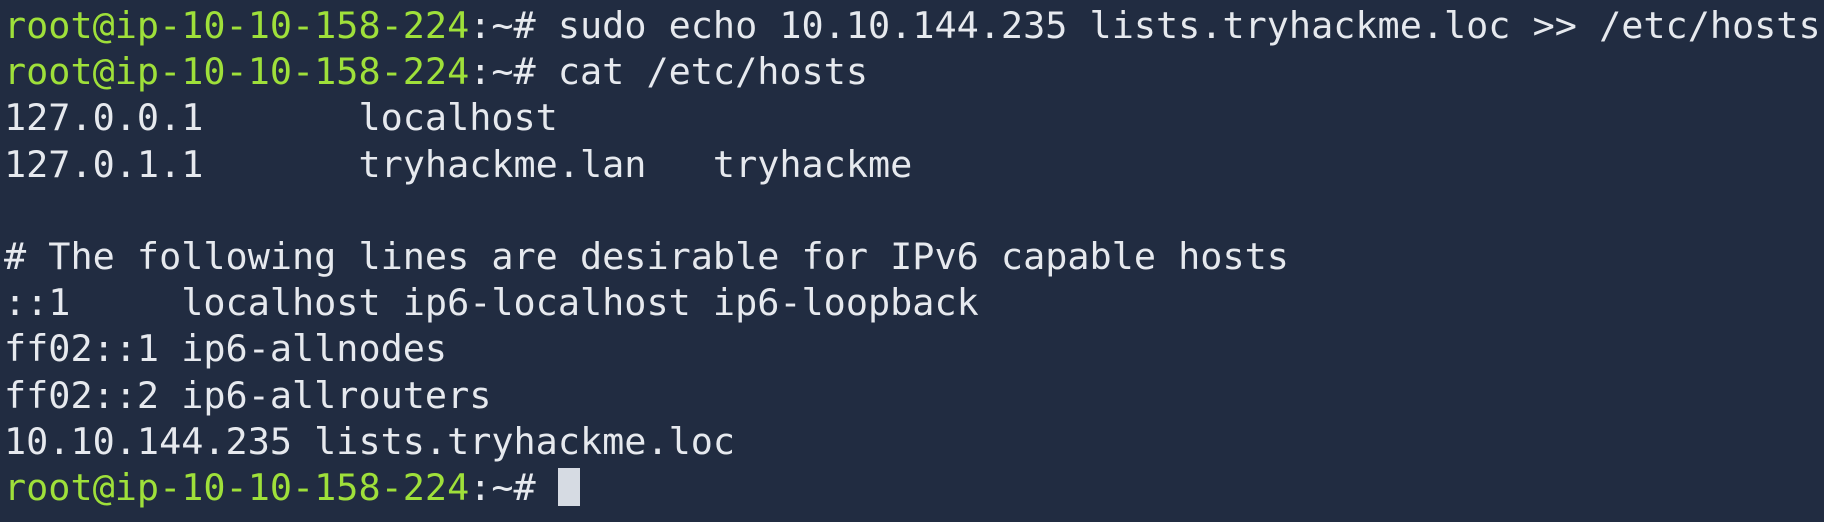 This screenshot has width=1824, height=522. I want to click on prompt-line: root@ip-10-10-158-224:~# cat /etc/hosts, so click(914, 72).